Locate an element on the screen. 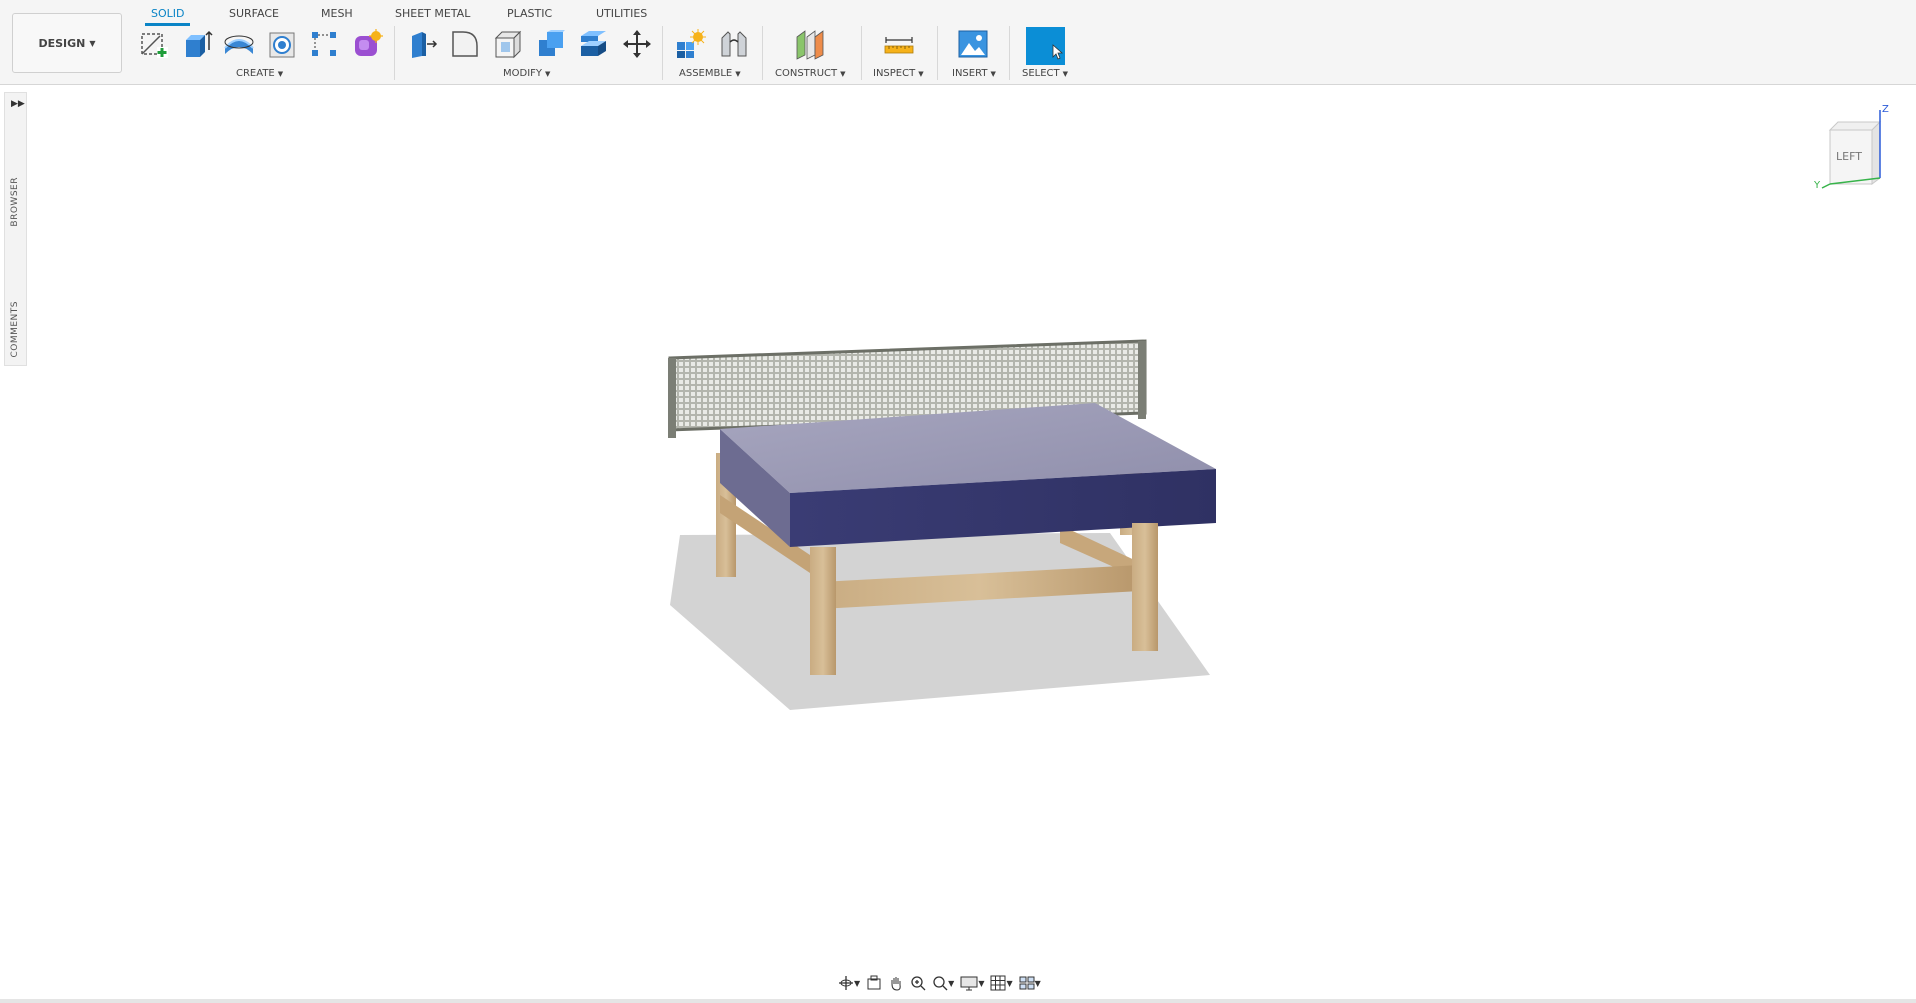 The image size is (1916, 1003). new-component-icon is located at coordinates (691, 43).